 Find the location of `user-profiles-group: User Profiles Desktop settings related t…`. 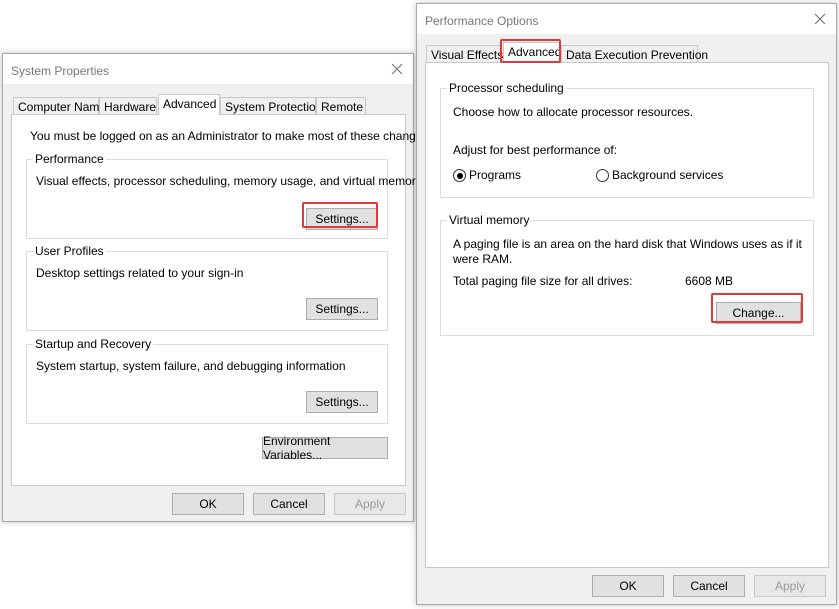

user-profiles-group: User Profiles Desktop settings related t… is located at coordinates (207, 287).